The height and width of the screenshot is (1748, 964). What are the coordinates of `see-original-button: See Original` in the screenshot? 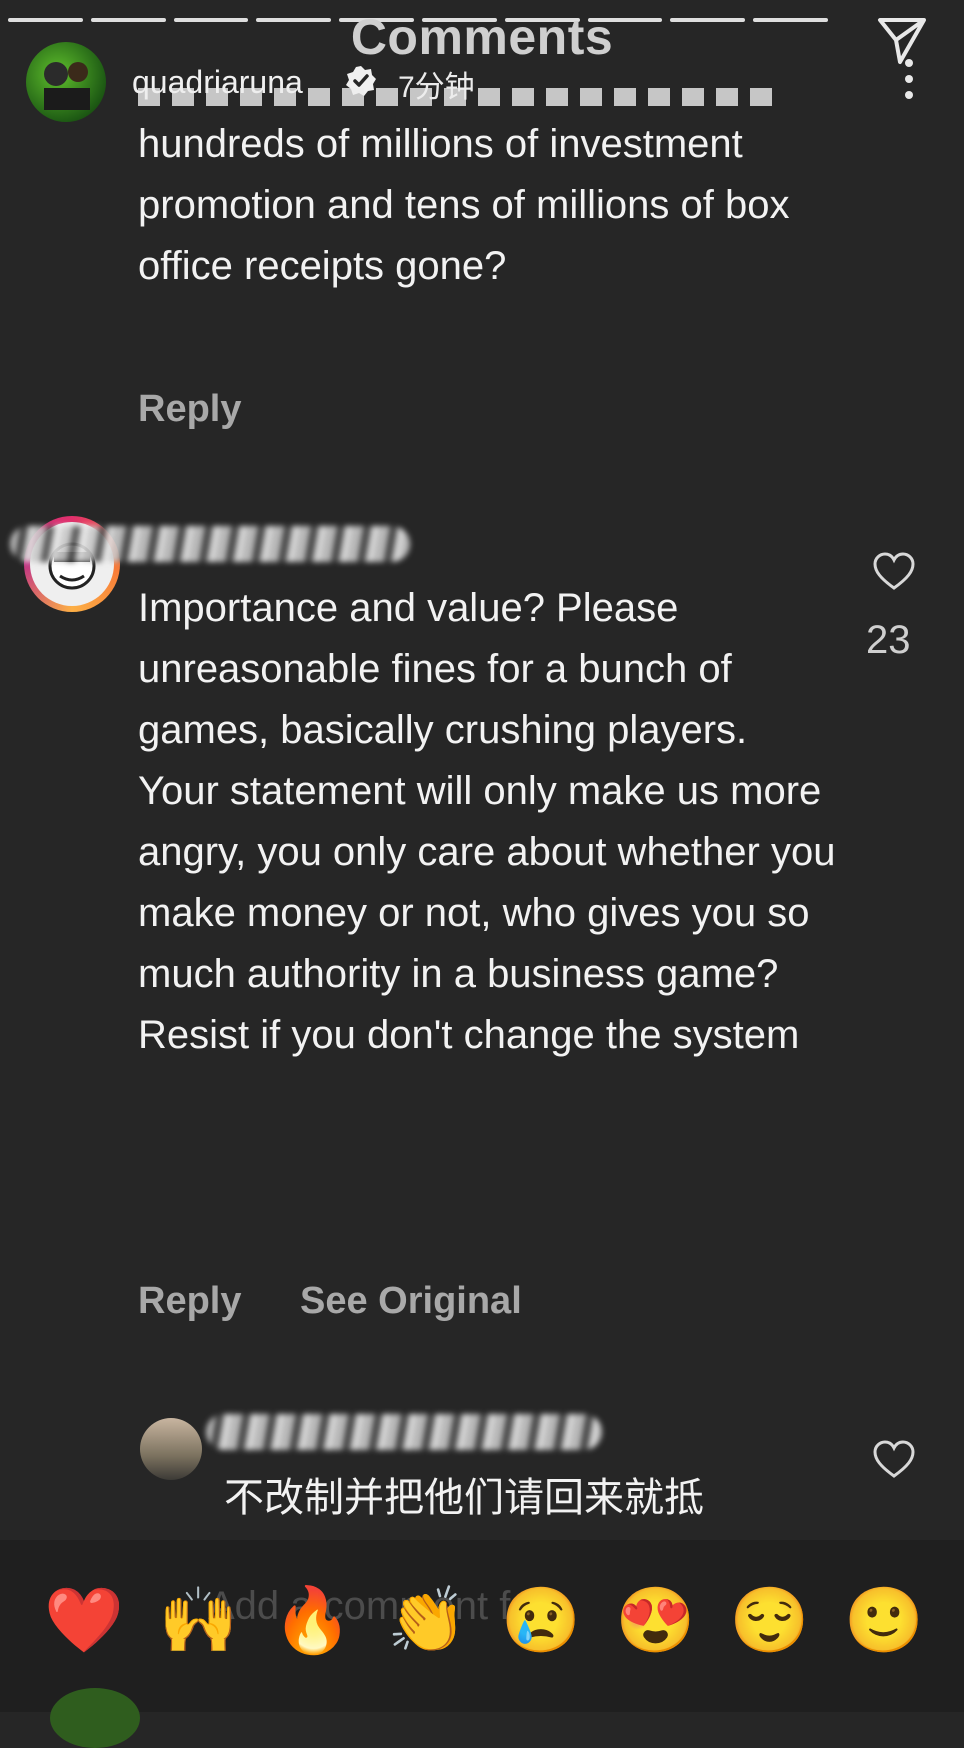 It's located at (411, 1301).